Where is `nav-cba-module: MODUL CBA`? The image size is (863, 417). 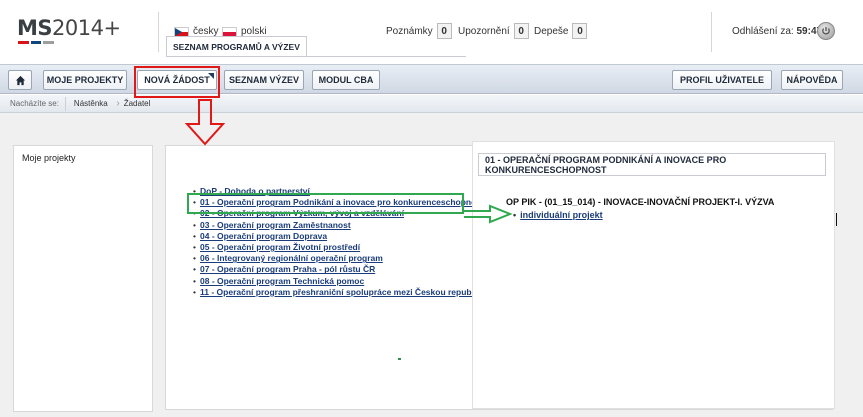 nav-cba-module: MODUL CBA is located at coordinates (346, 80).